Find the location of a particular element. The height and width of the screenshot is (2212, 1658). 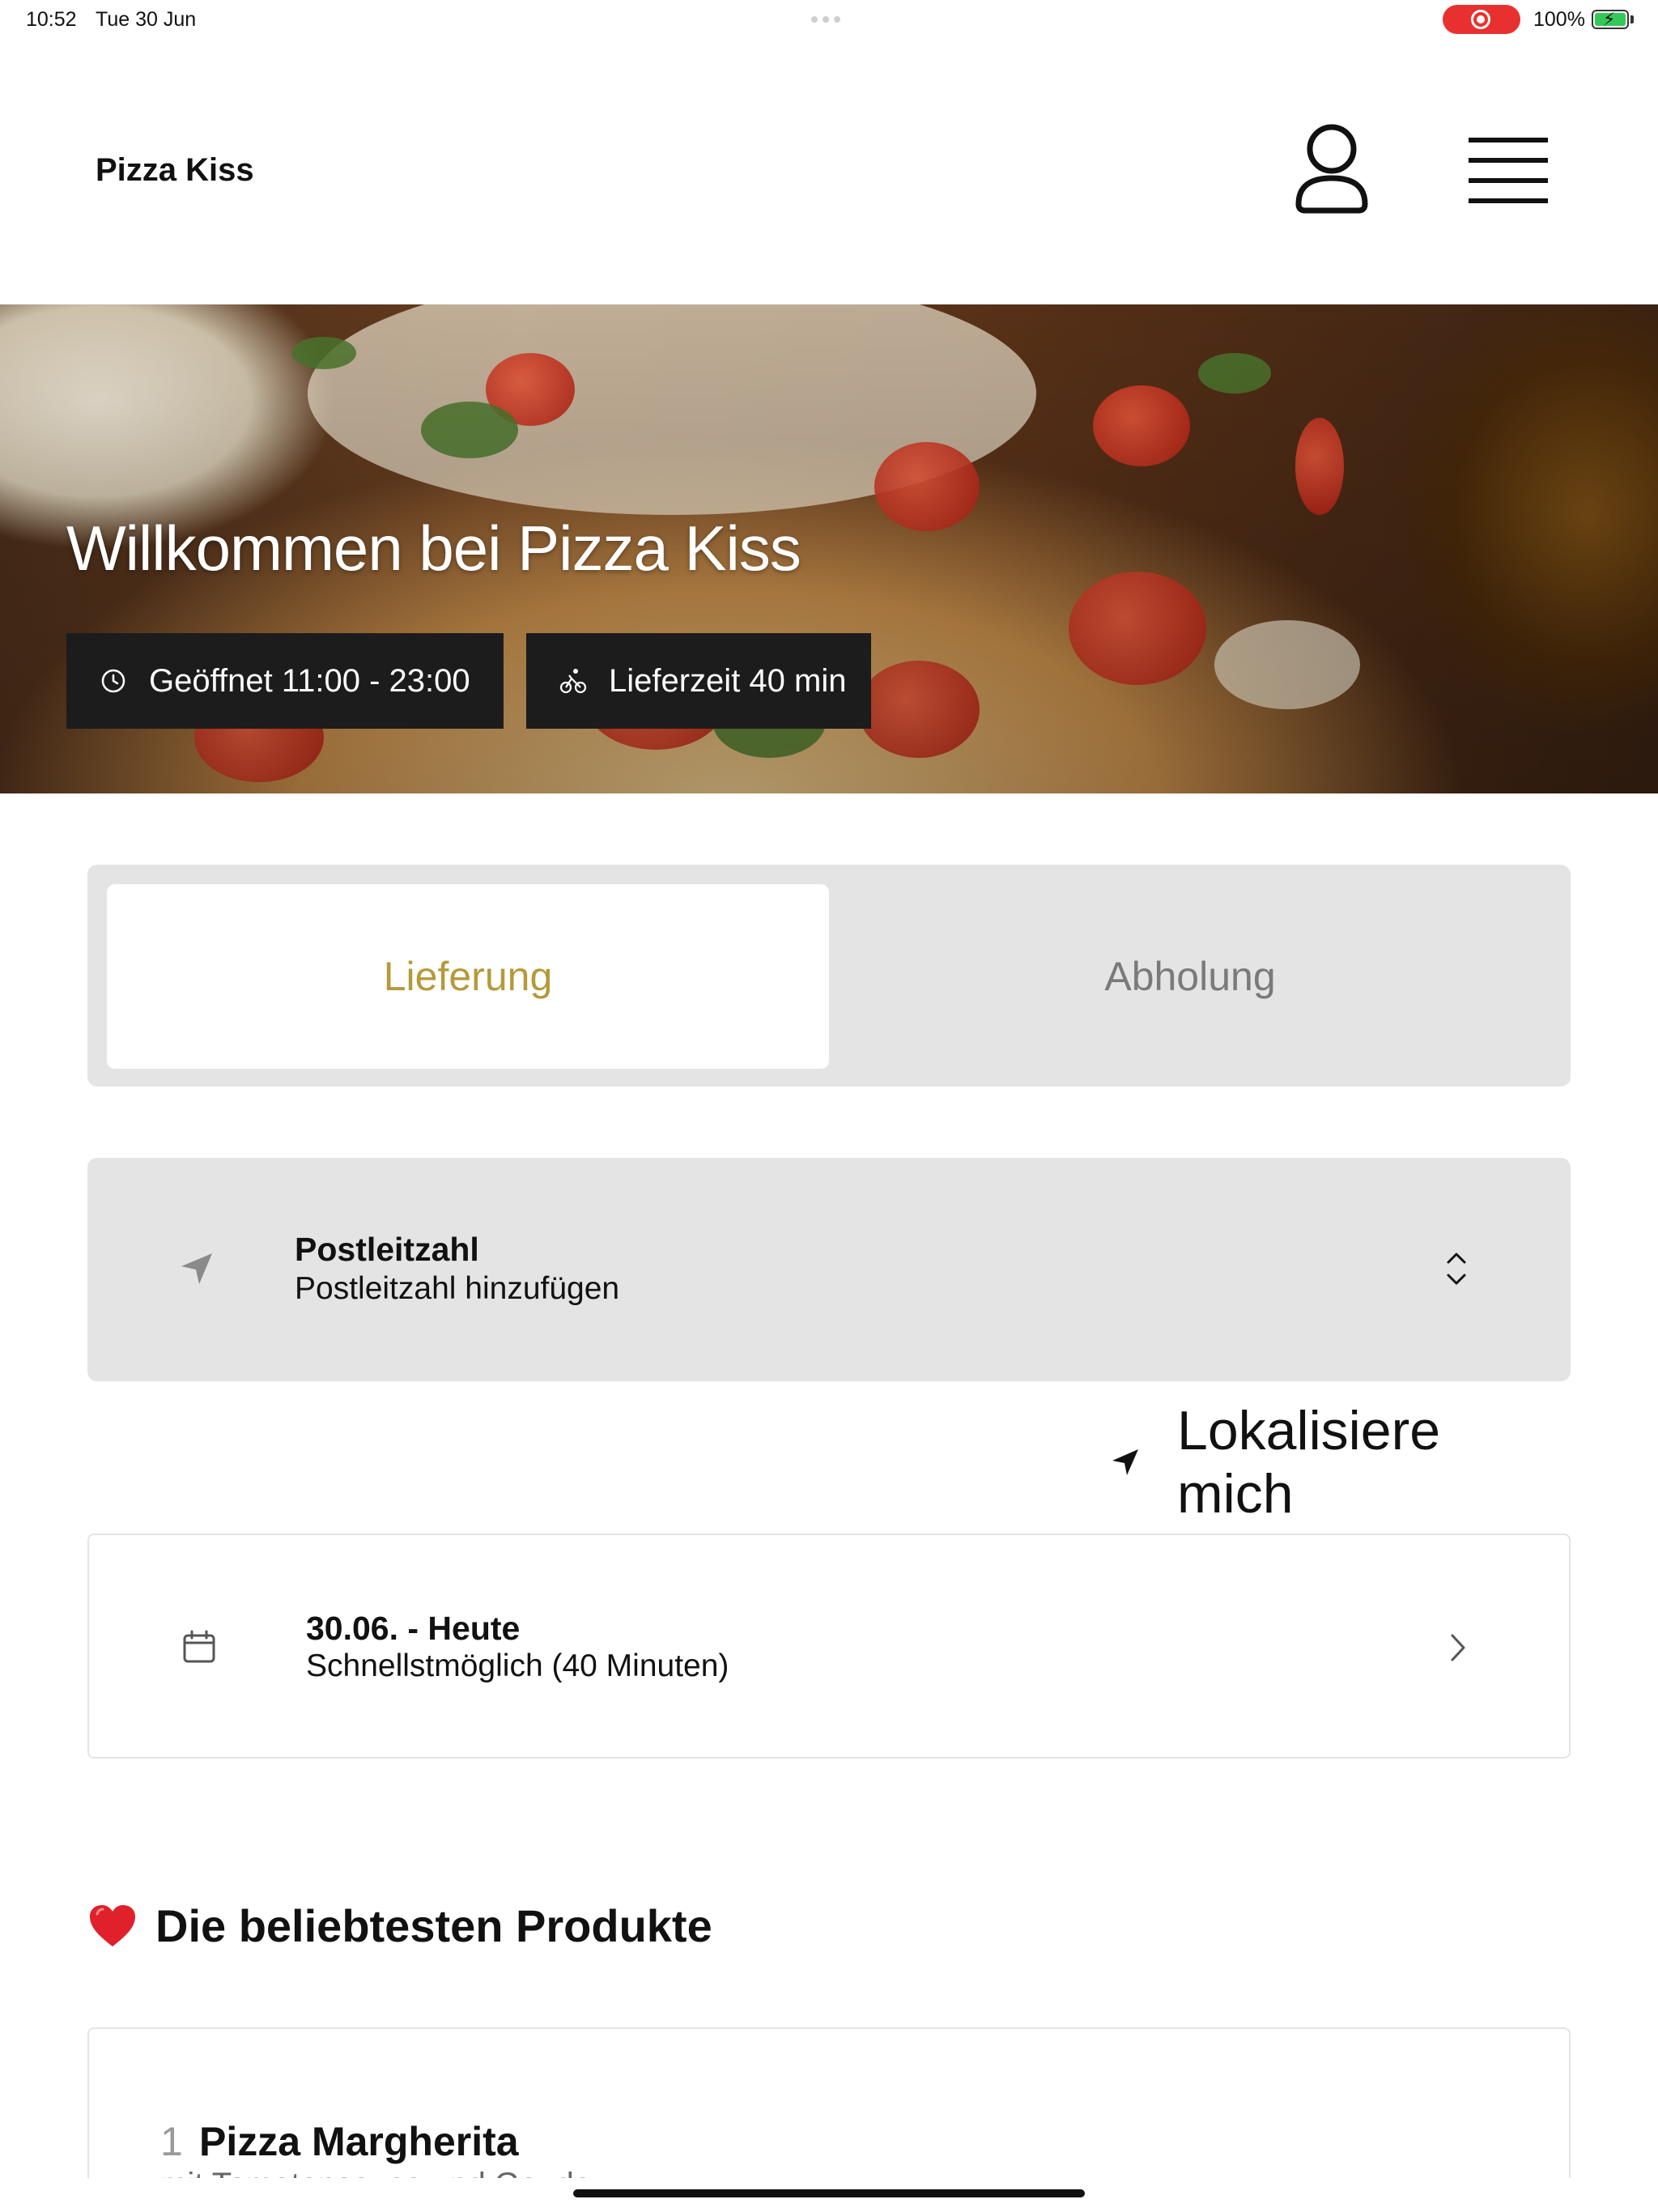

app-header: Pizza Kiss is located at coordinates (829, 172).